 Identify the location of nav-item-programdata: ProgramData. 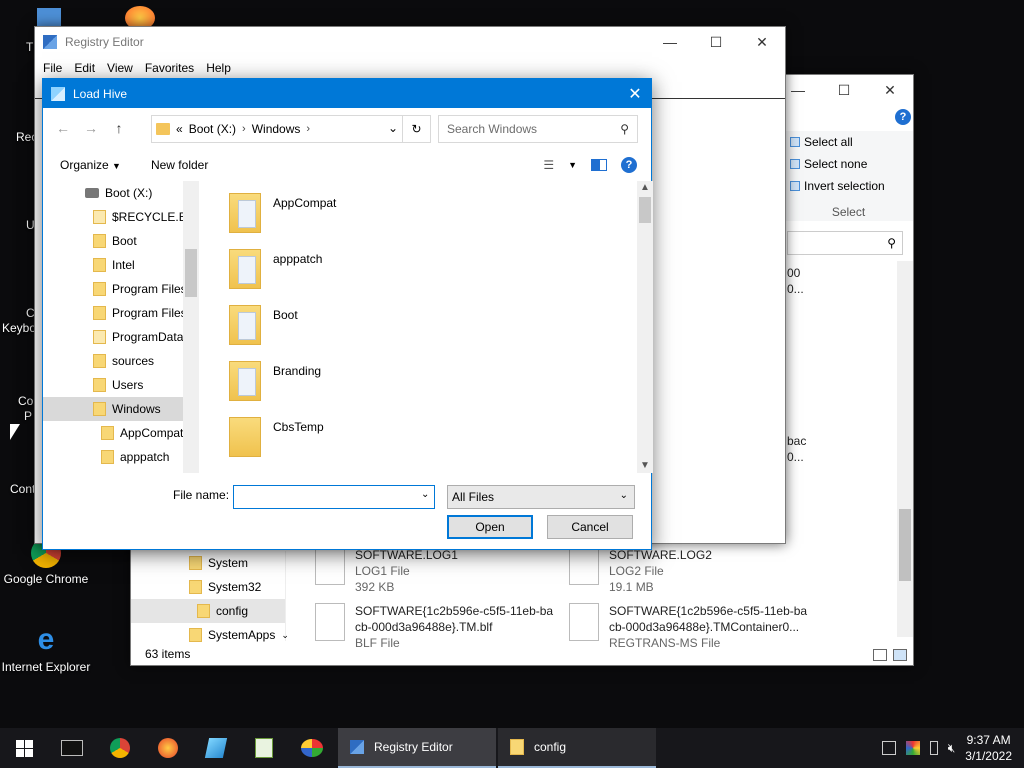
(120, 337).